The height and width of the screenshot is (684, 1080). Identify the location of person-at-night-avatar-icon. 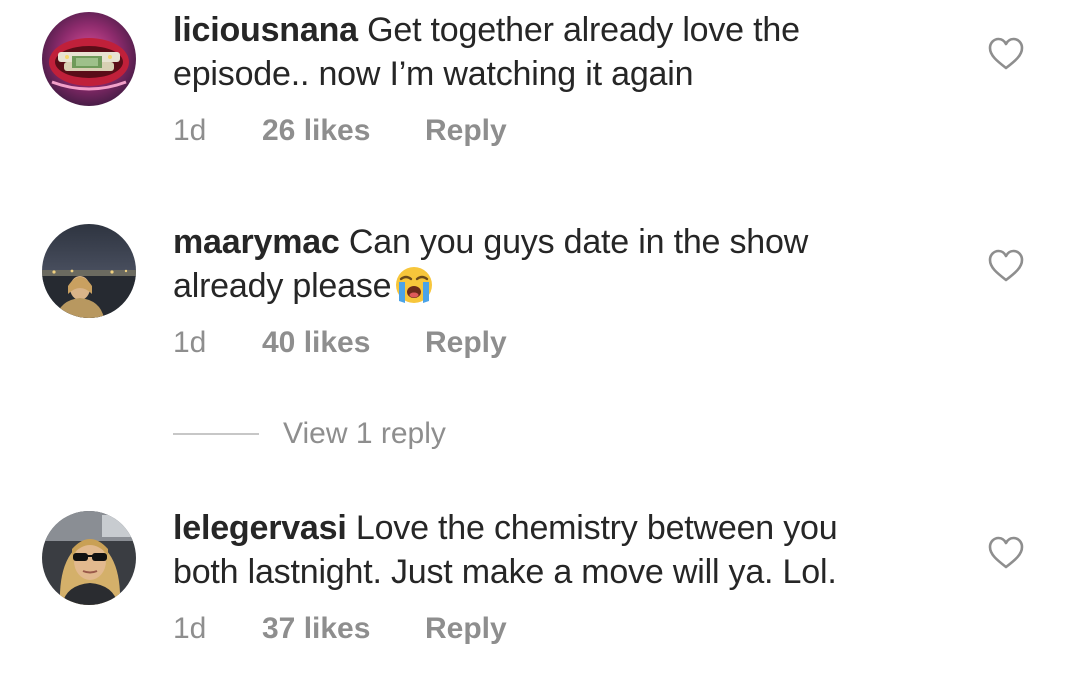
(89, 271).